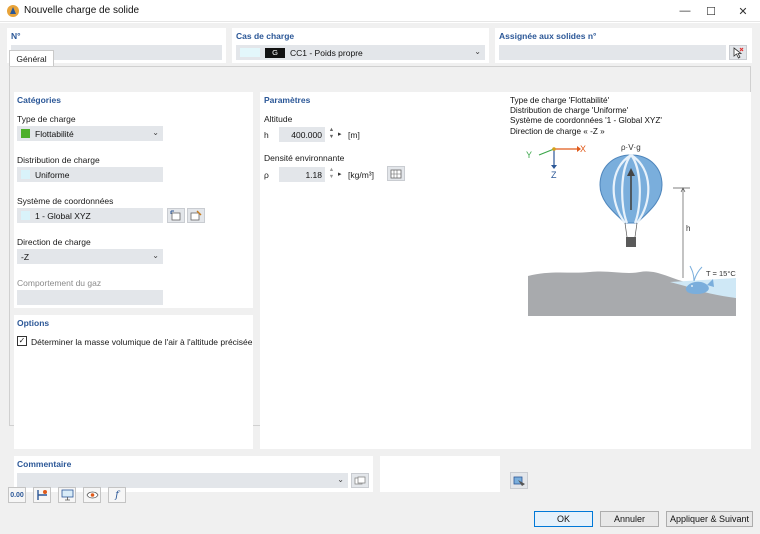  I want to click on section-button, so click(42, 495).